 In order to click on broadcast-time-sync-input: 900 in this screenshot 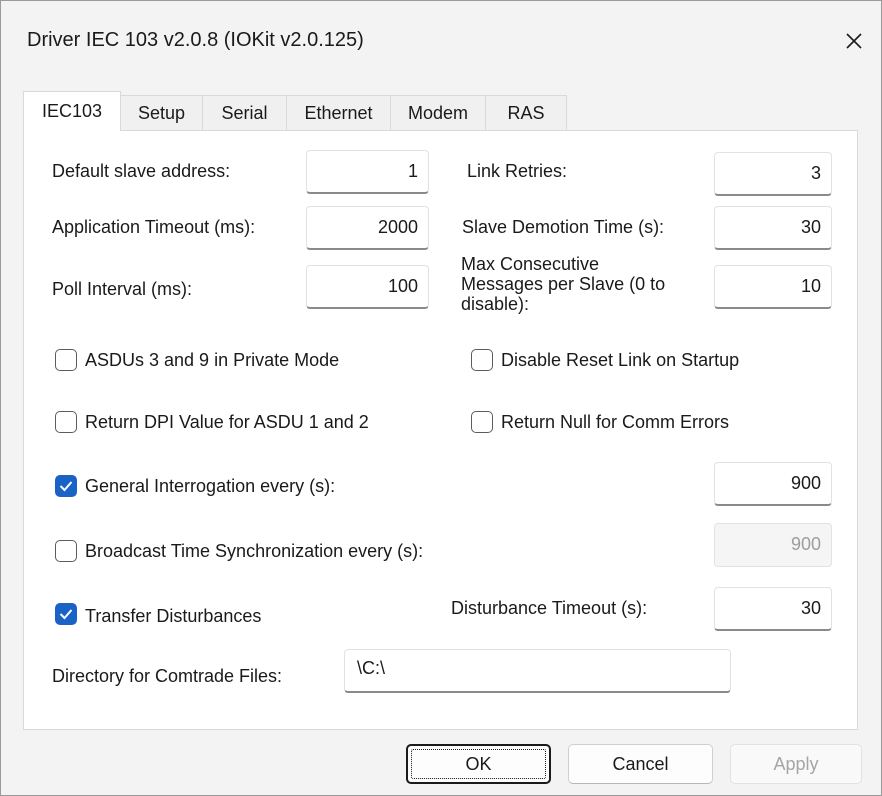, I will do `click(773, 545)`.